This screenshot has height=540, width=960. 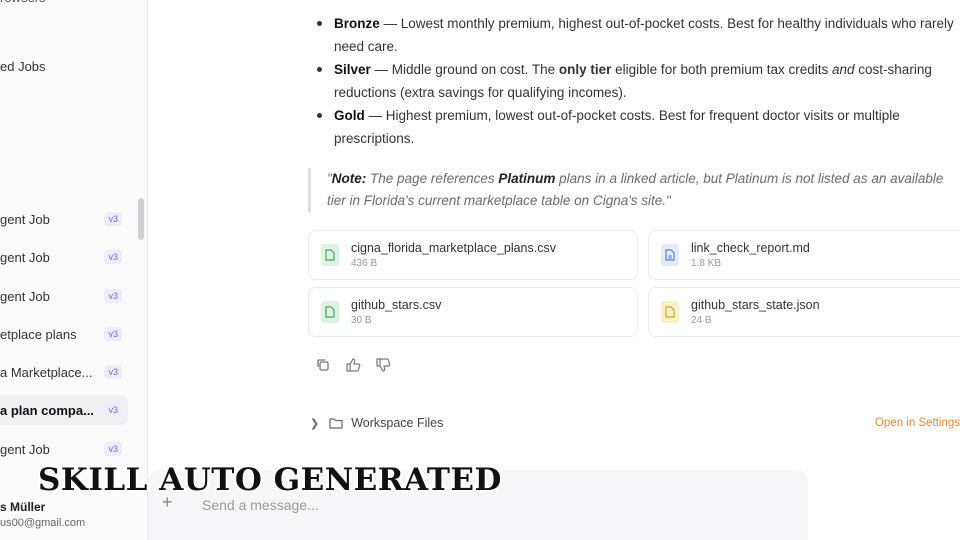 I want to click on file-size: 1.8 KB, so click(x=706, y=263).